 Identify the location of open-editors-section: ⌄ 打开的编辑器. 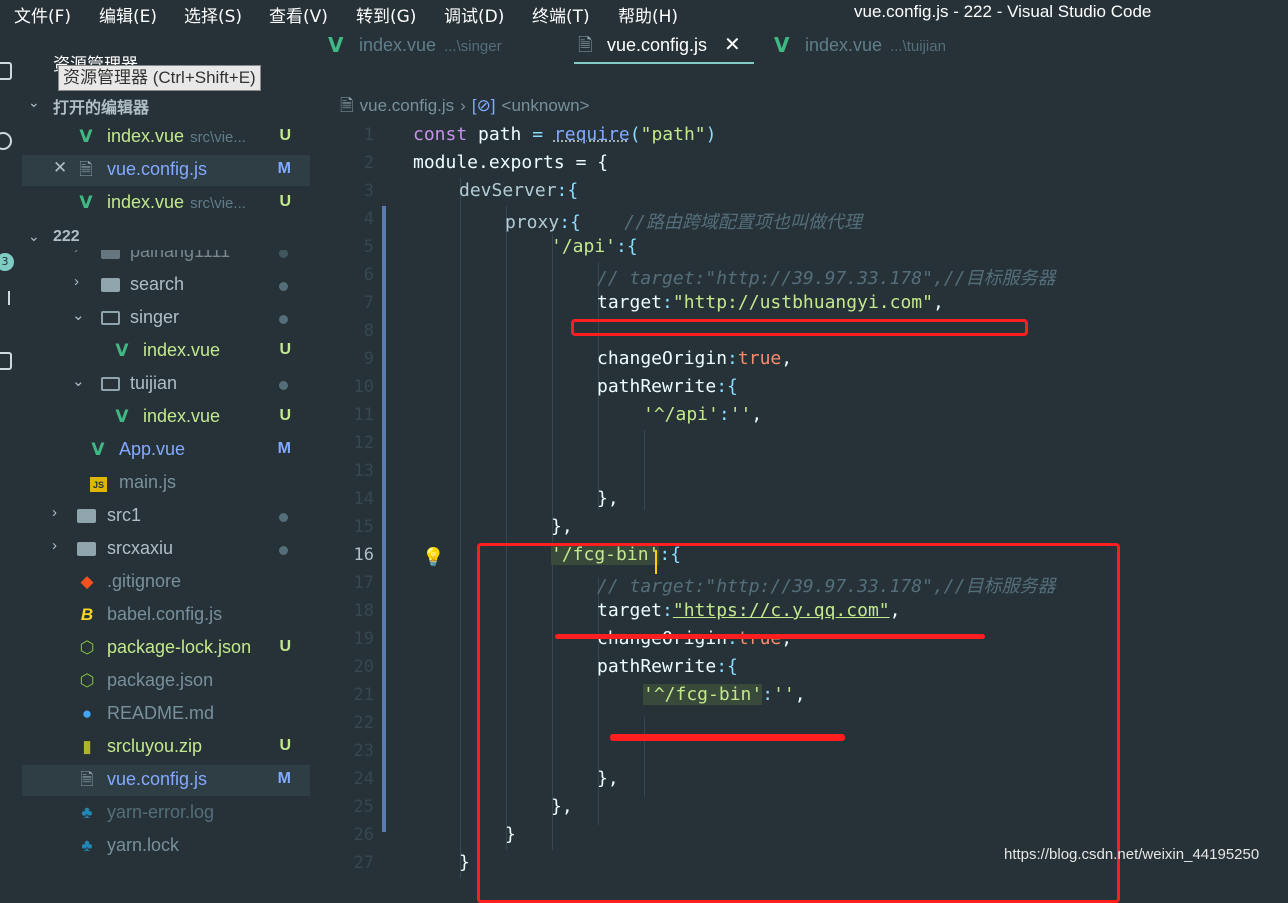
(166, 106).